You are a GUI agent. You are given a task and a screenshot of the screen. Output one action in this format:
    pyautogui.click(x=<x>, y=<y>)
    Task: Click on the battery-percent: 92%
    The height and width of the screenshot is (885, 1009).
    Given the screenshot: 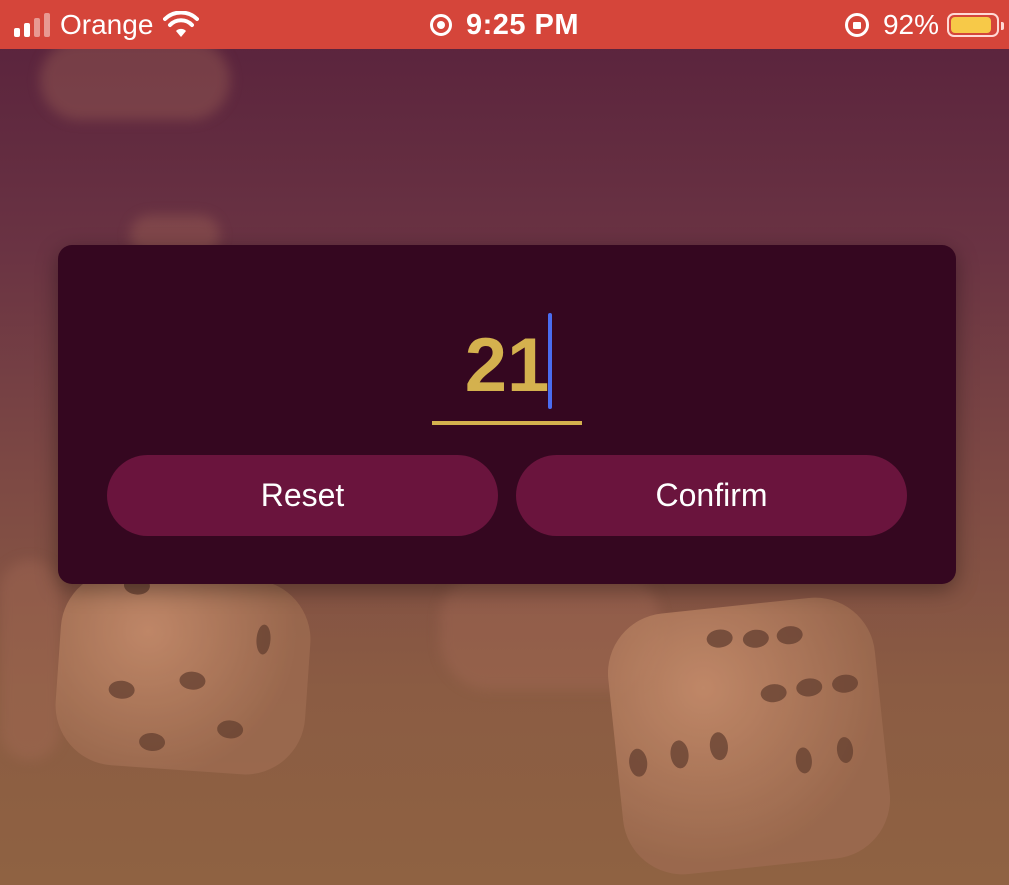 What is the action you would take?
    pyautogui.click(x=910, y=24)
    